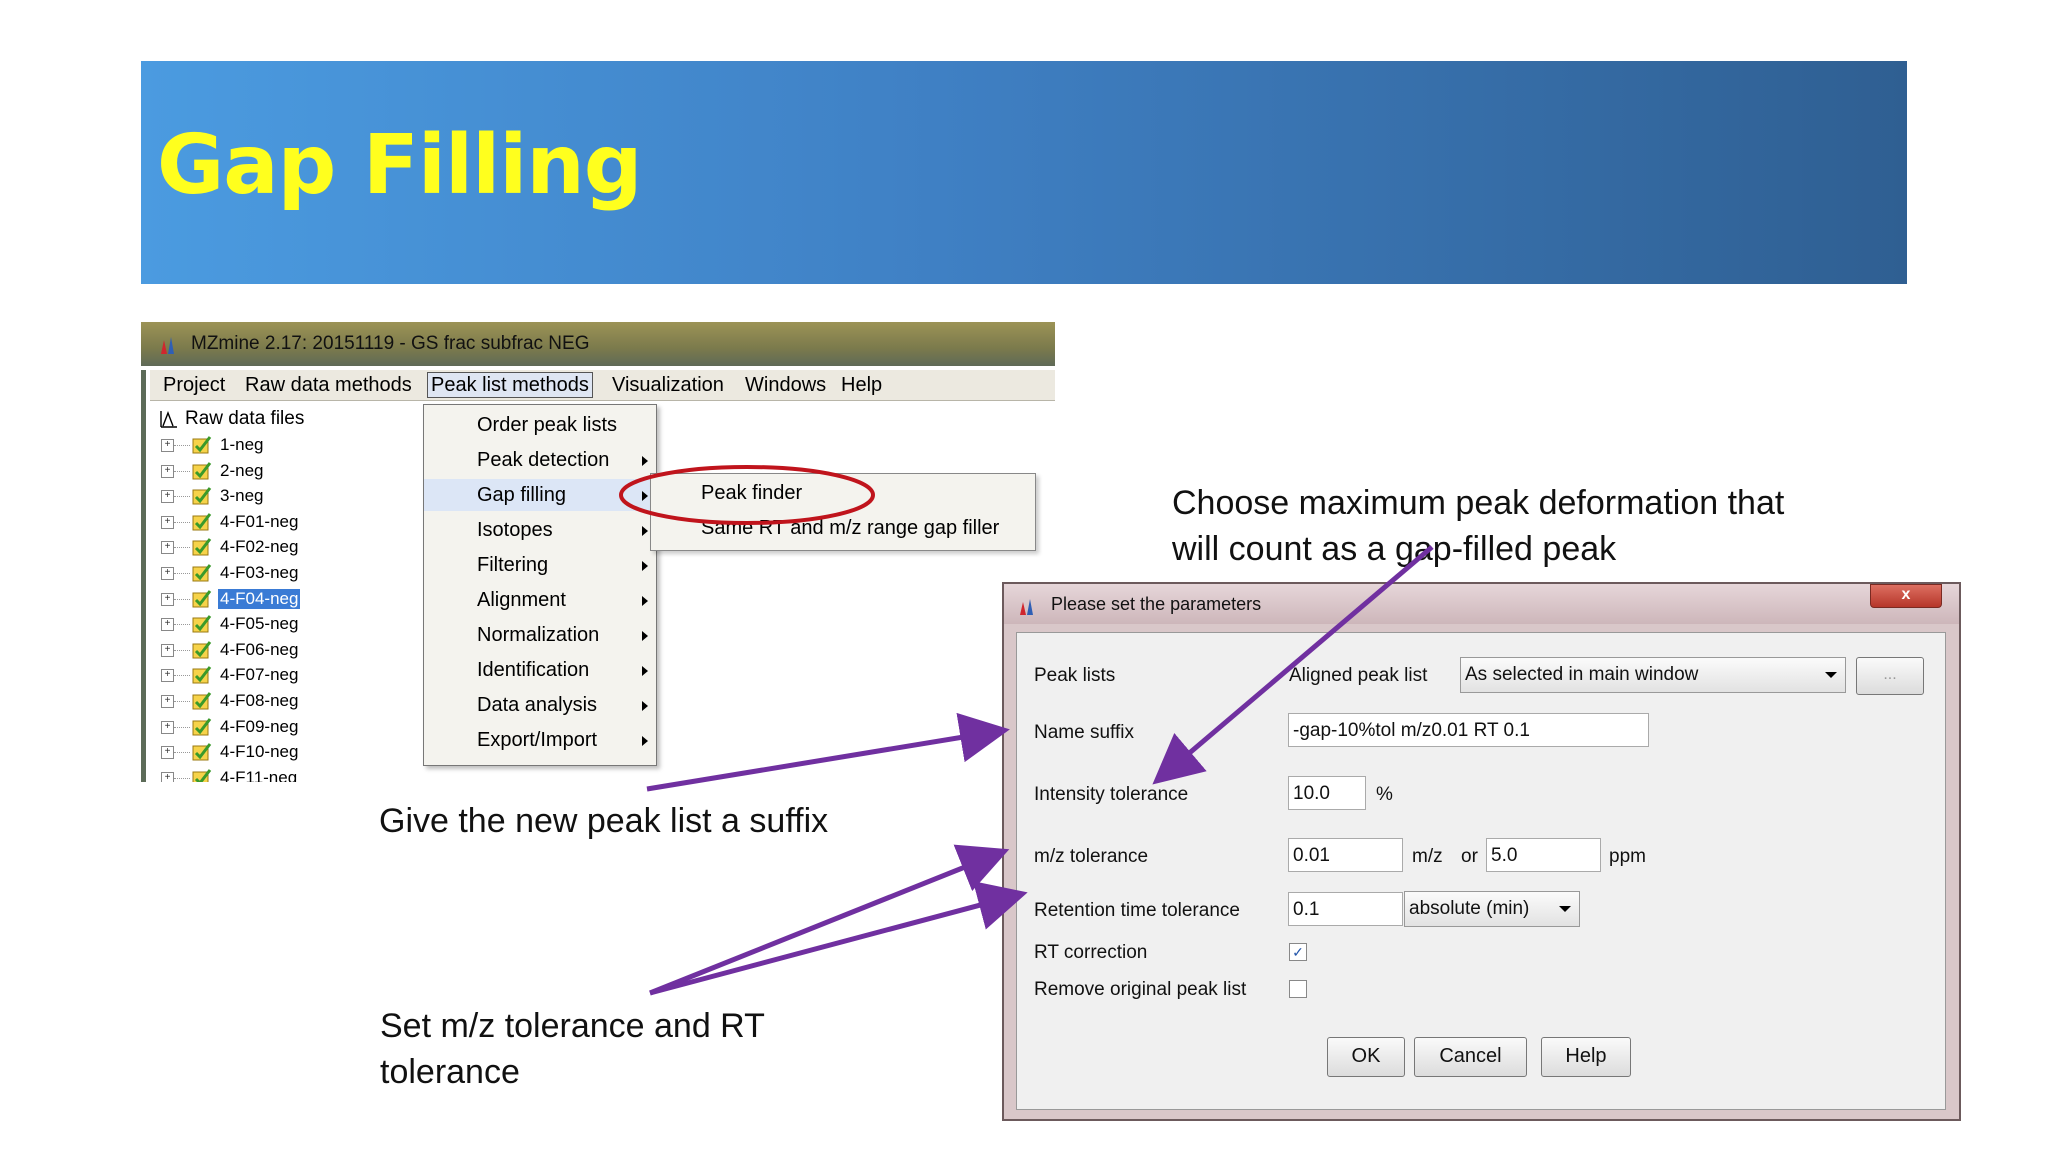 Image resolution: width=2048 pixels, height=1152 pixels. What do you see at coordinates (1565, 909) in the screenshot?
I see `chevron-down-icon` at bounding box center [1565, 909].